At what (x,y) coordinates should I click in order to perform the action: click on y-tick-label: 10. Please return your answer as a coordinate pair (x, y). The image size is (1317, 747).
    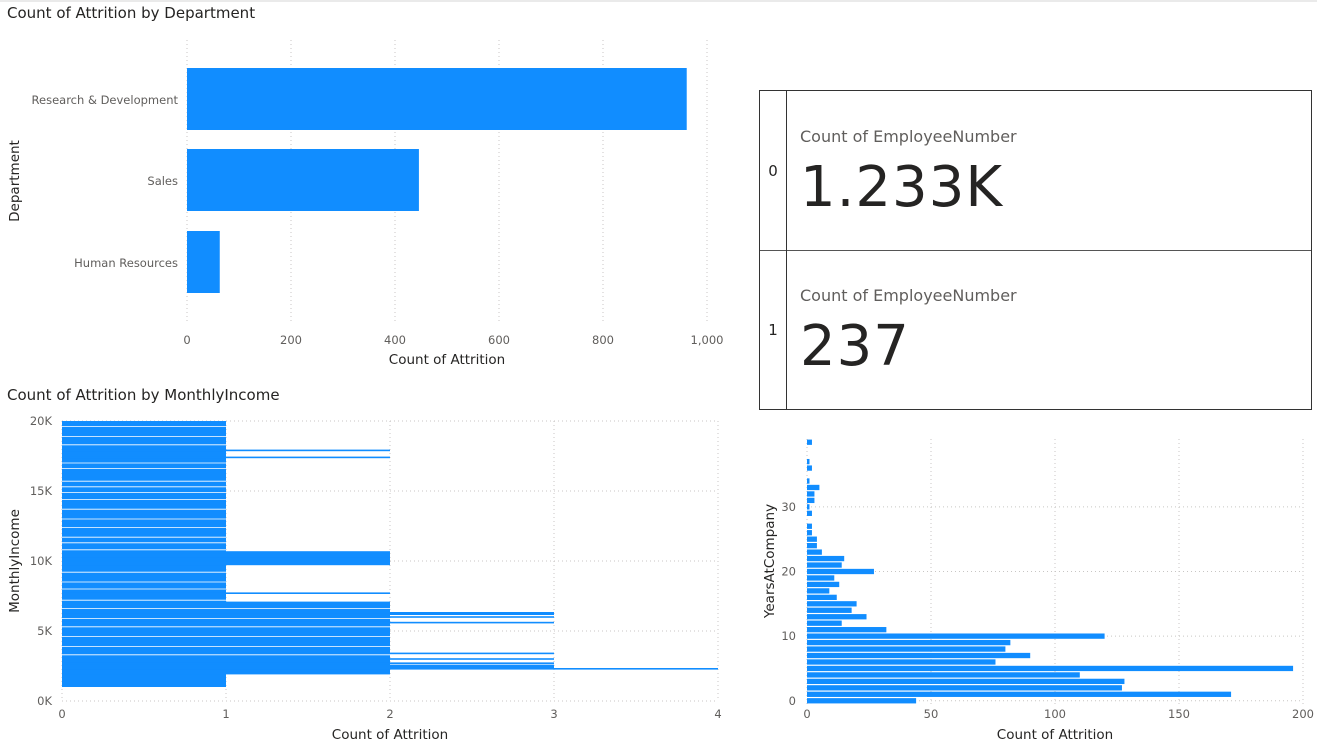
    Looking at the image, I should click on (788, 636).